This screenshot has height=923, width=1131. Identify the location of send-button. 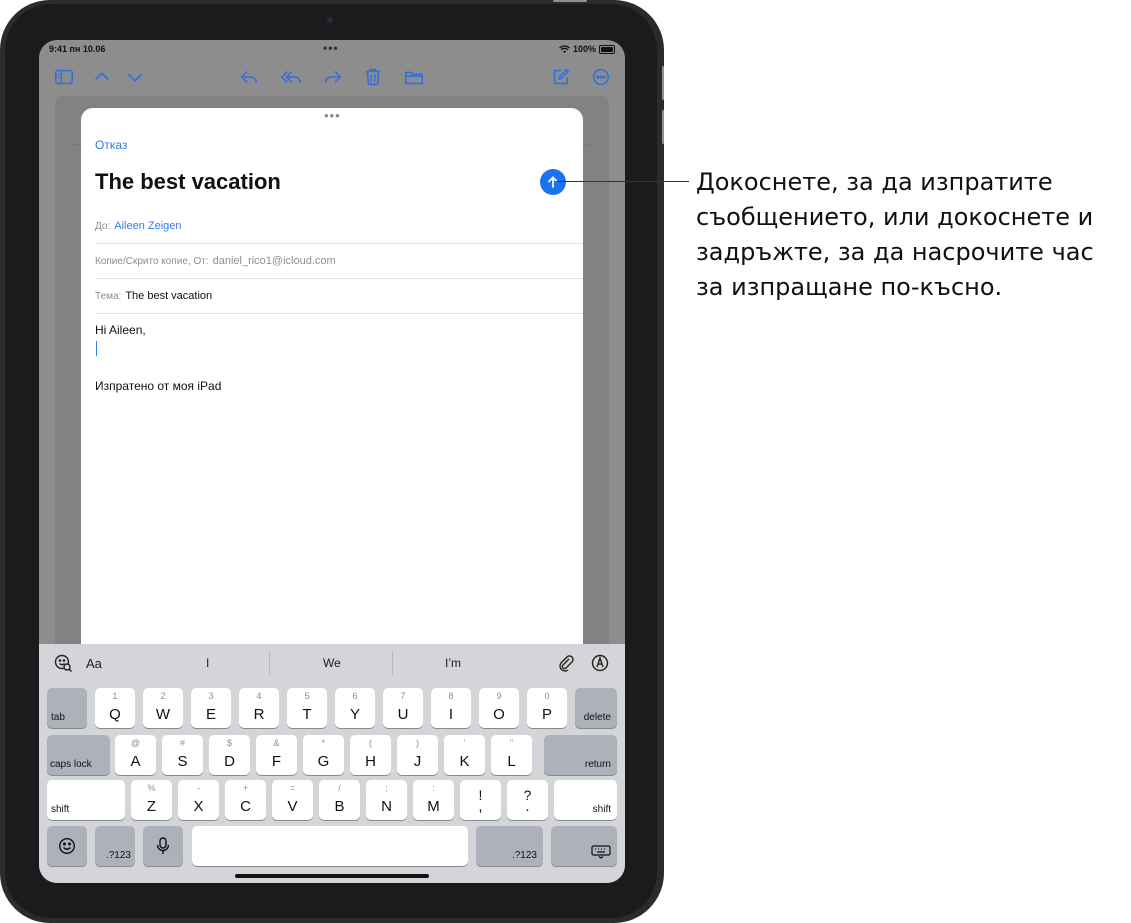
(553, 182).